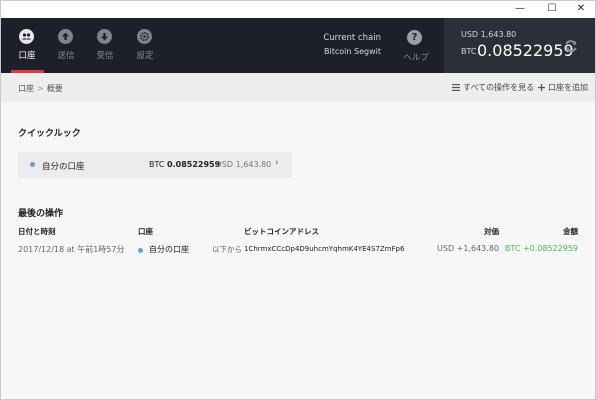 This screenshot has height=400, width=596. Describe the element at coordinates (499, 87) in the screenshot. I see `view-all-operations-label: すべての操作を見る` at that location.